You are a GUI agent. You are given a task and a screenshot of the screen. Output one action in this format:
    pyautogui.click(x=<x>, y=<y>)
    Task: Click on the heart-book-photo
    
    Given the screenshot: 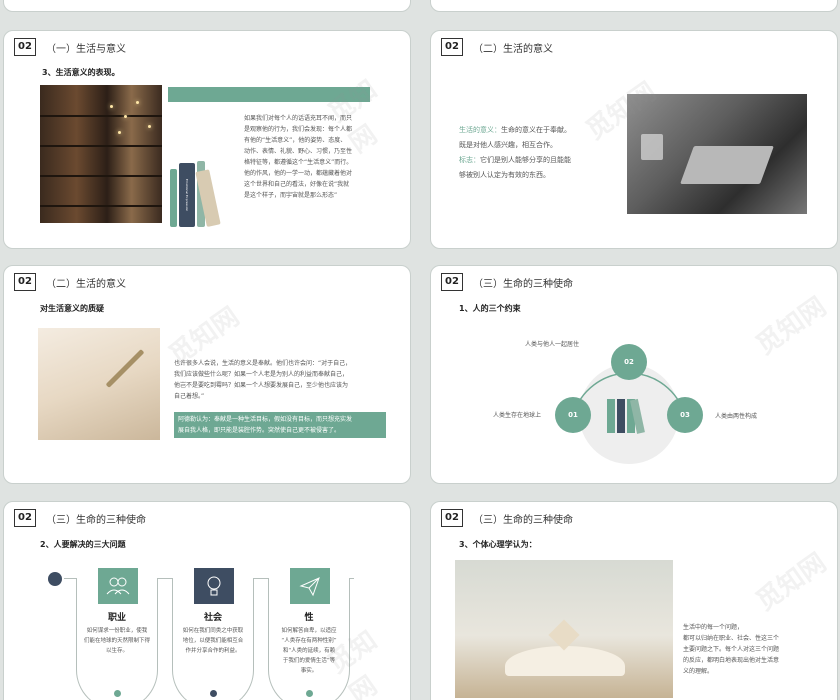 What is the action you would take?
    pyautogui.click(x=564, y=629)
    